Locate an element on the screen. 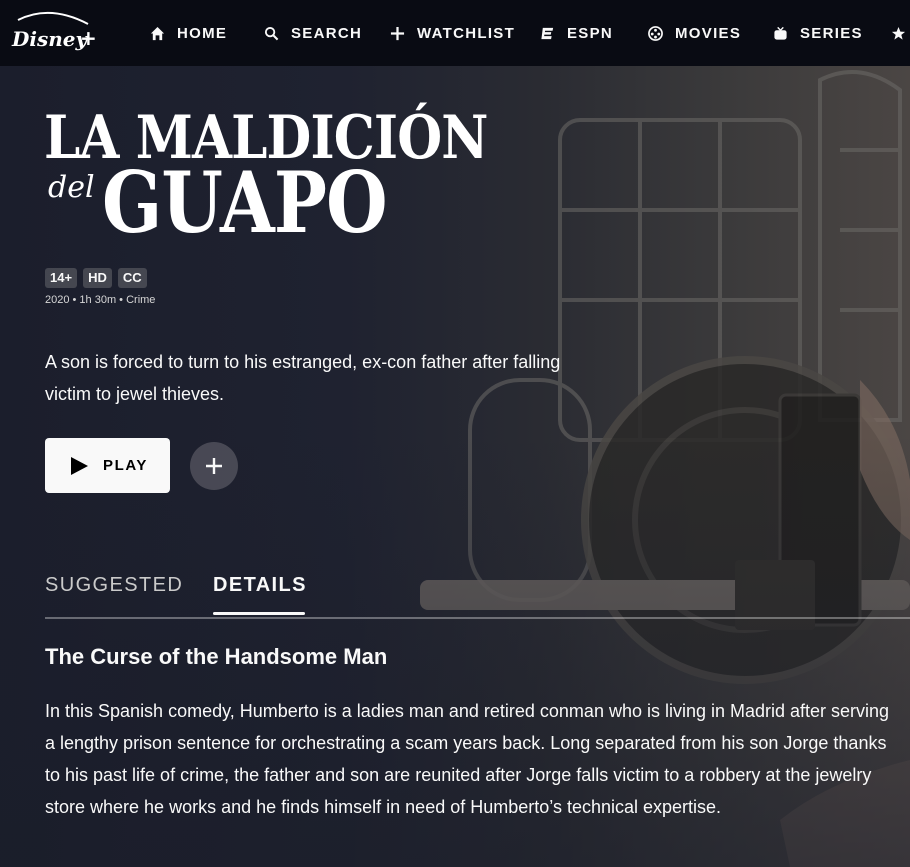 This screenshot has height=867, width=910. movies-icon is located at coordinates (655, 33).